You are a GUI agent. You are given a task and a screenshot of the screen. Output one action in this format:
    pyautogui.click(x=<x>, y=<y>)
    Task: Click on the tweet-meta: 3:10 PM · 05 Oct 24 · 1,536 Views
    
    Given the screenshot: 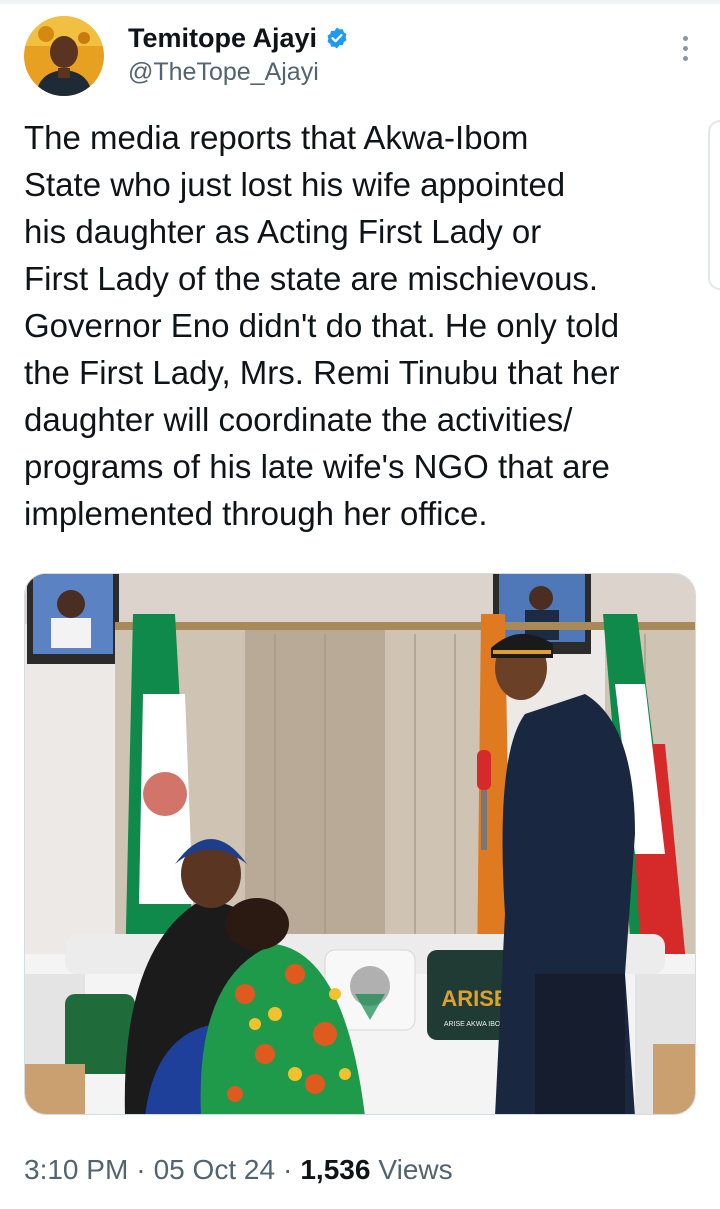 What is the action you would take?
    pyautogui.click(x=238, y=1170)
    